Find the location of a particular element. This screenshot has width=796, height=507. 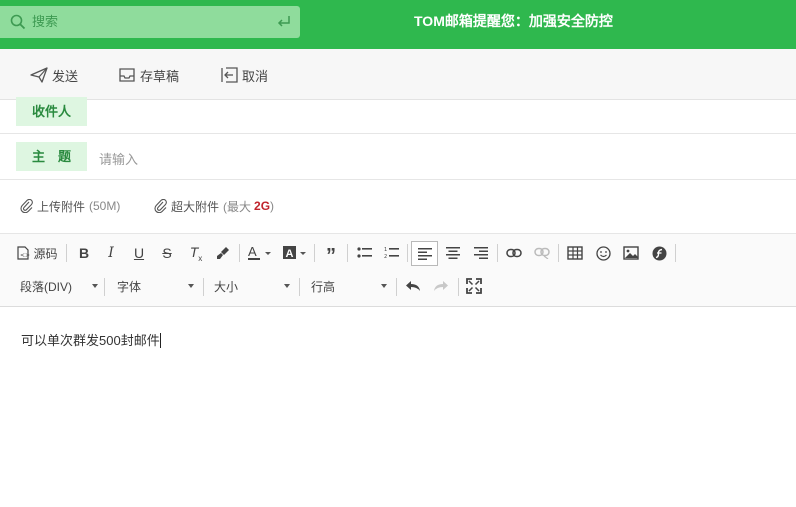

undo-button is located at coordinates (413, 286).